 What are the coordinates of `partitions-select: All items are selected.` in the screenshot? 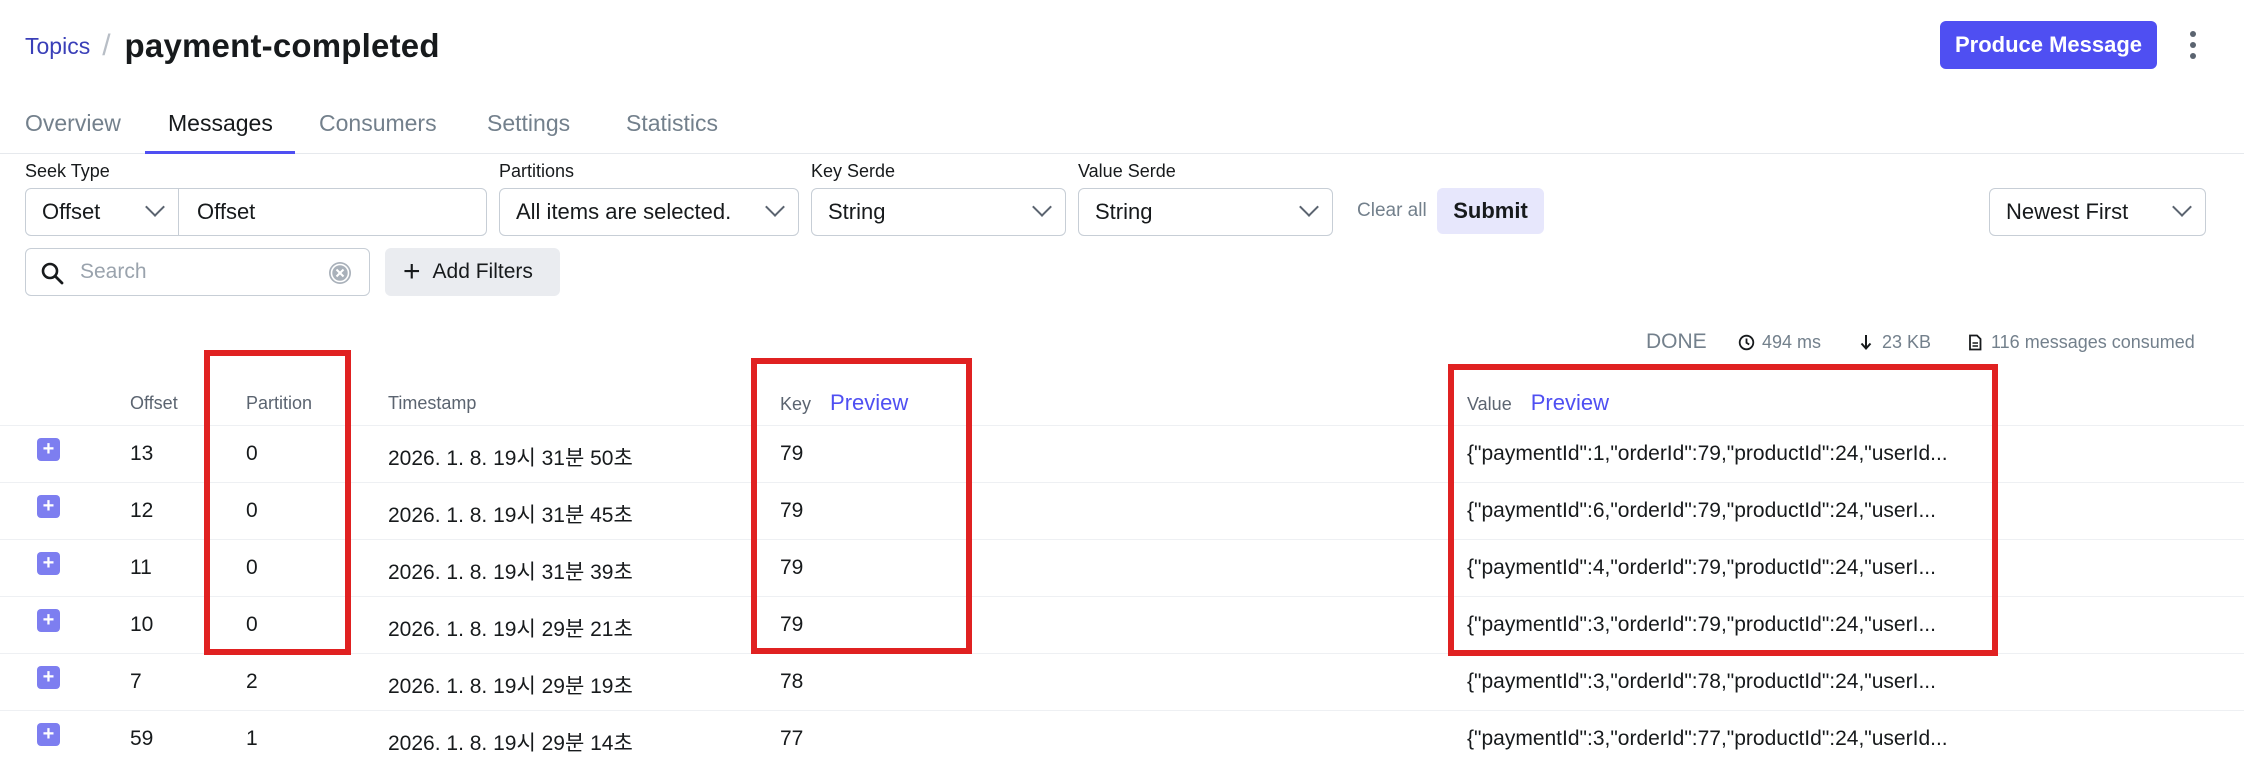 It's located at (649, 212).